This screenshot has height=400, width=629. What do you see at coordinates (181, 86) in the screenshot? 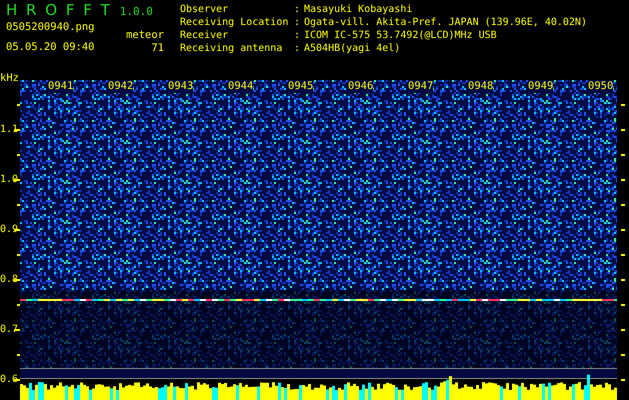
I see `time-label: 0943` at bounding box center [181, 86].